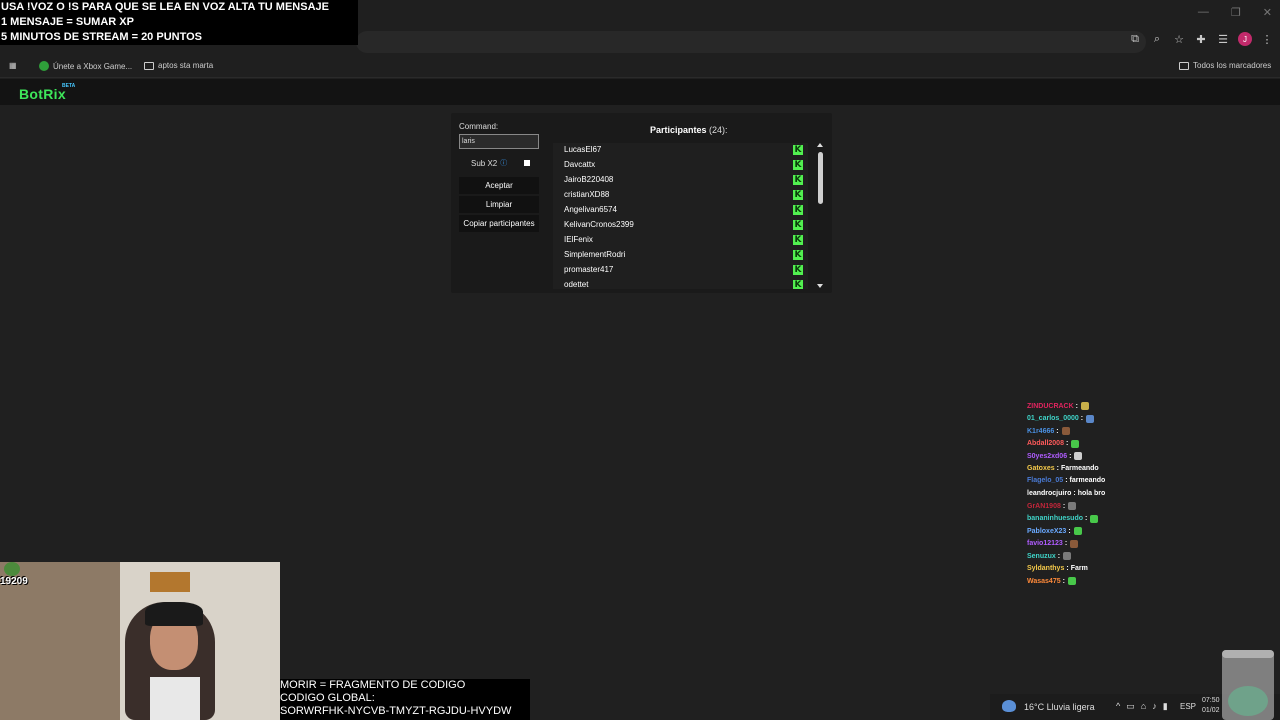  I want to click on scroll-thumb, so click(820, 178).